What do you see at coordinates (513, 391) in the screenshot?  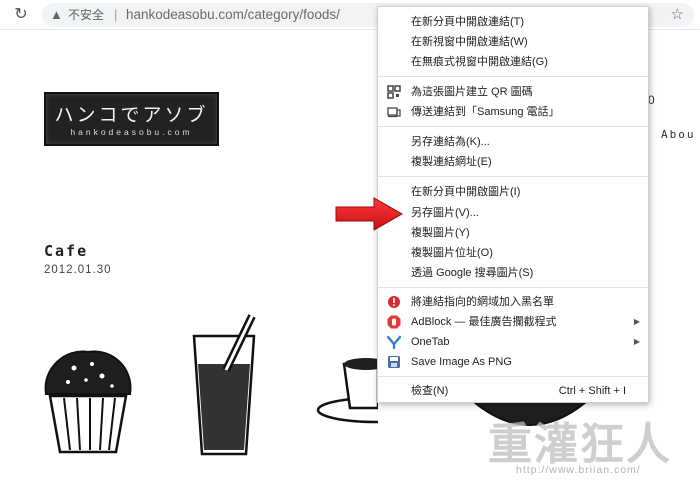 I see `menu-item-inspect: 檢查(N) Ctrl + Shift + I` at bounding box center [513, 391].